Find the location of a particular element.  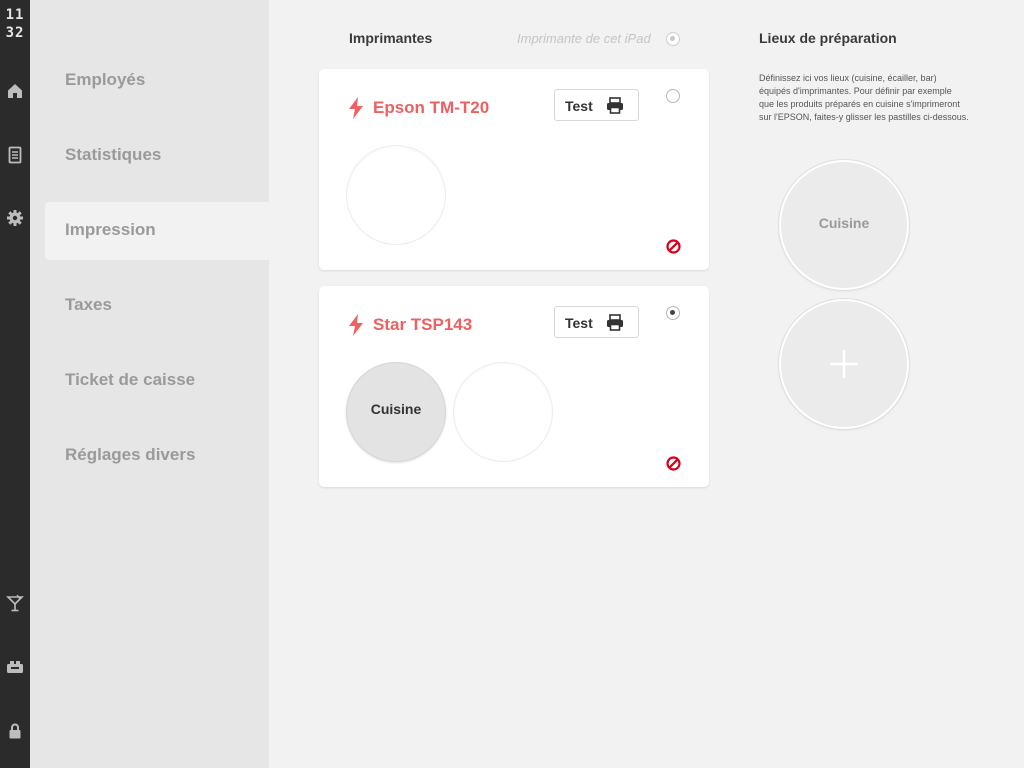

app-rail: 11 32 is located at coordinates (15, 384).